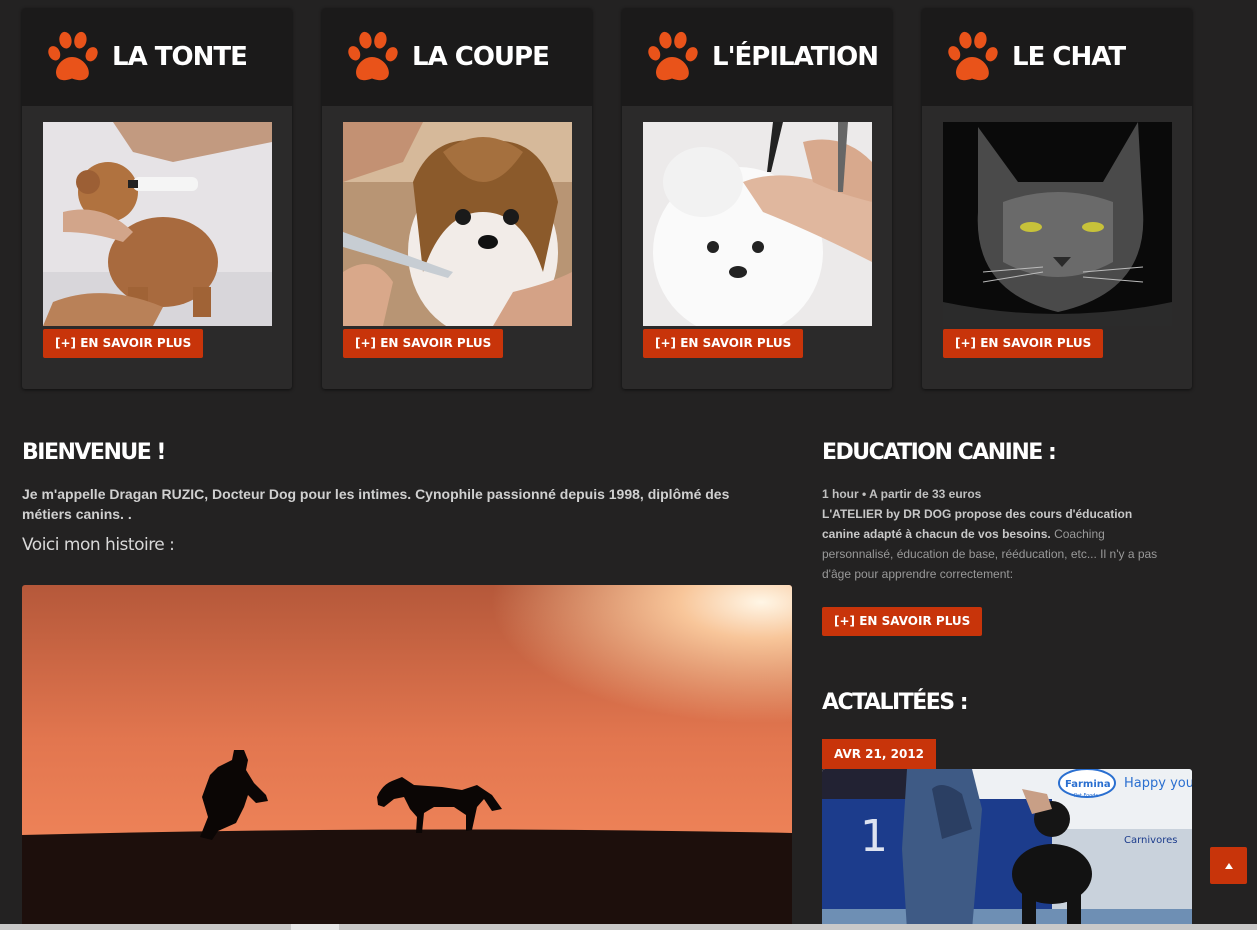 Image resolution: width=1257 pixels, height=930 pixels. I want to click on card-title: LA COUPE, so click(481, 57).